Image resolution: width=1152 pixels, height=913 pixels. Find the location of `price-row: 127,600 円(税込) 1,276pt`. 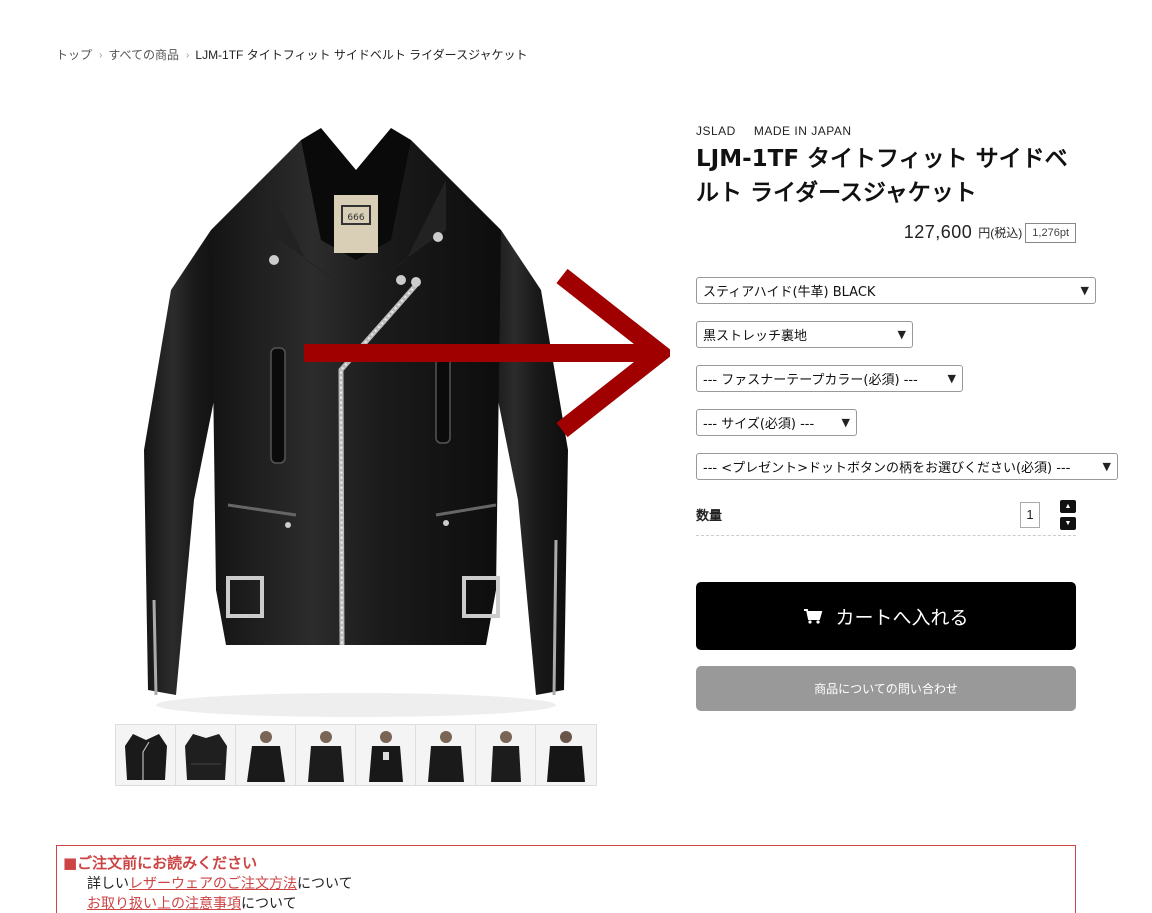

price-row: 127,600 円(税込) 1,276pt is located at coordinates (886, 232).